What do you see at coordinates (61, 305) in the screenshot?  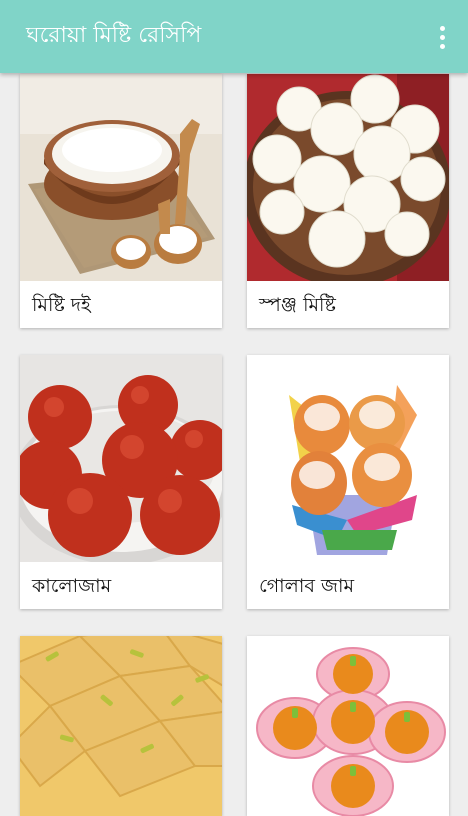 I see `recipe-label: মিষ্টি দই` at bounding box center [61, 305].